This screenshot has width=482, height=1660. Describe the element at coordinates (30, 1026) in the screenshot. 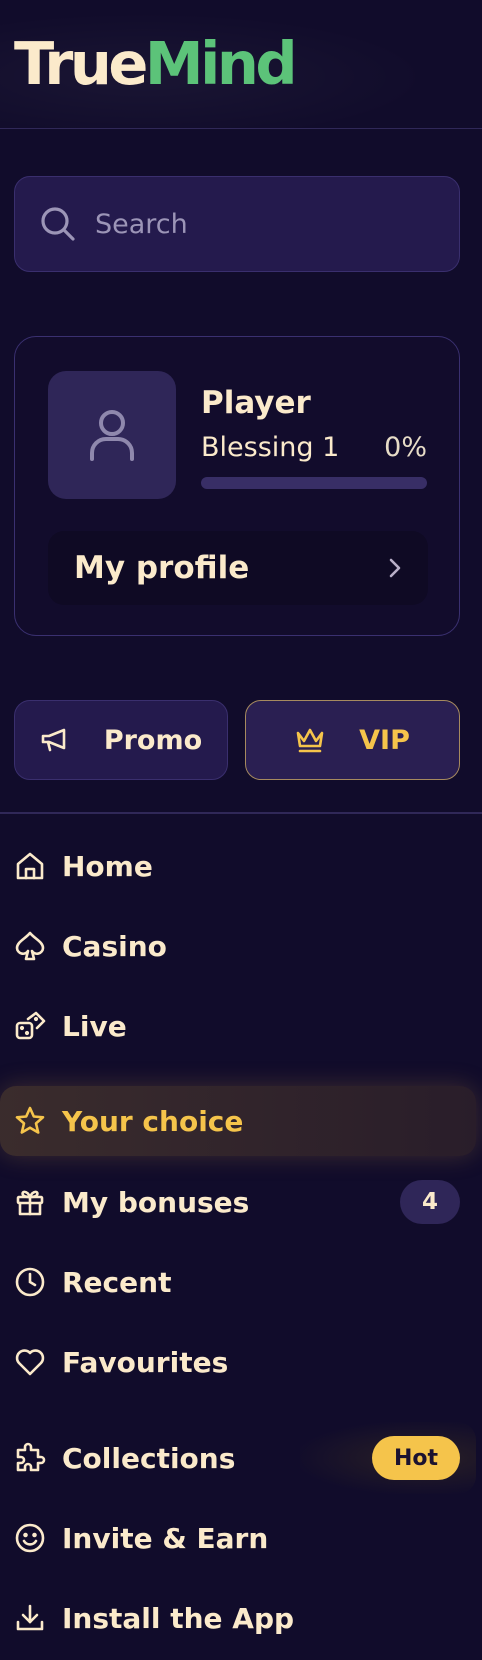

I see `dice-icon` at that location.